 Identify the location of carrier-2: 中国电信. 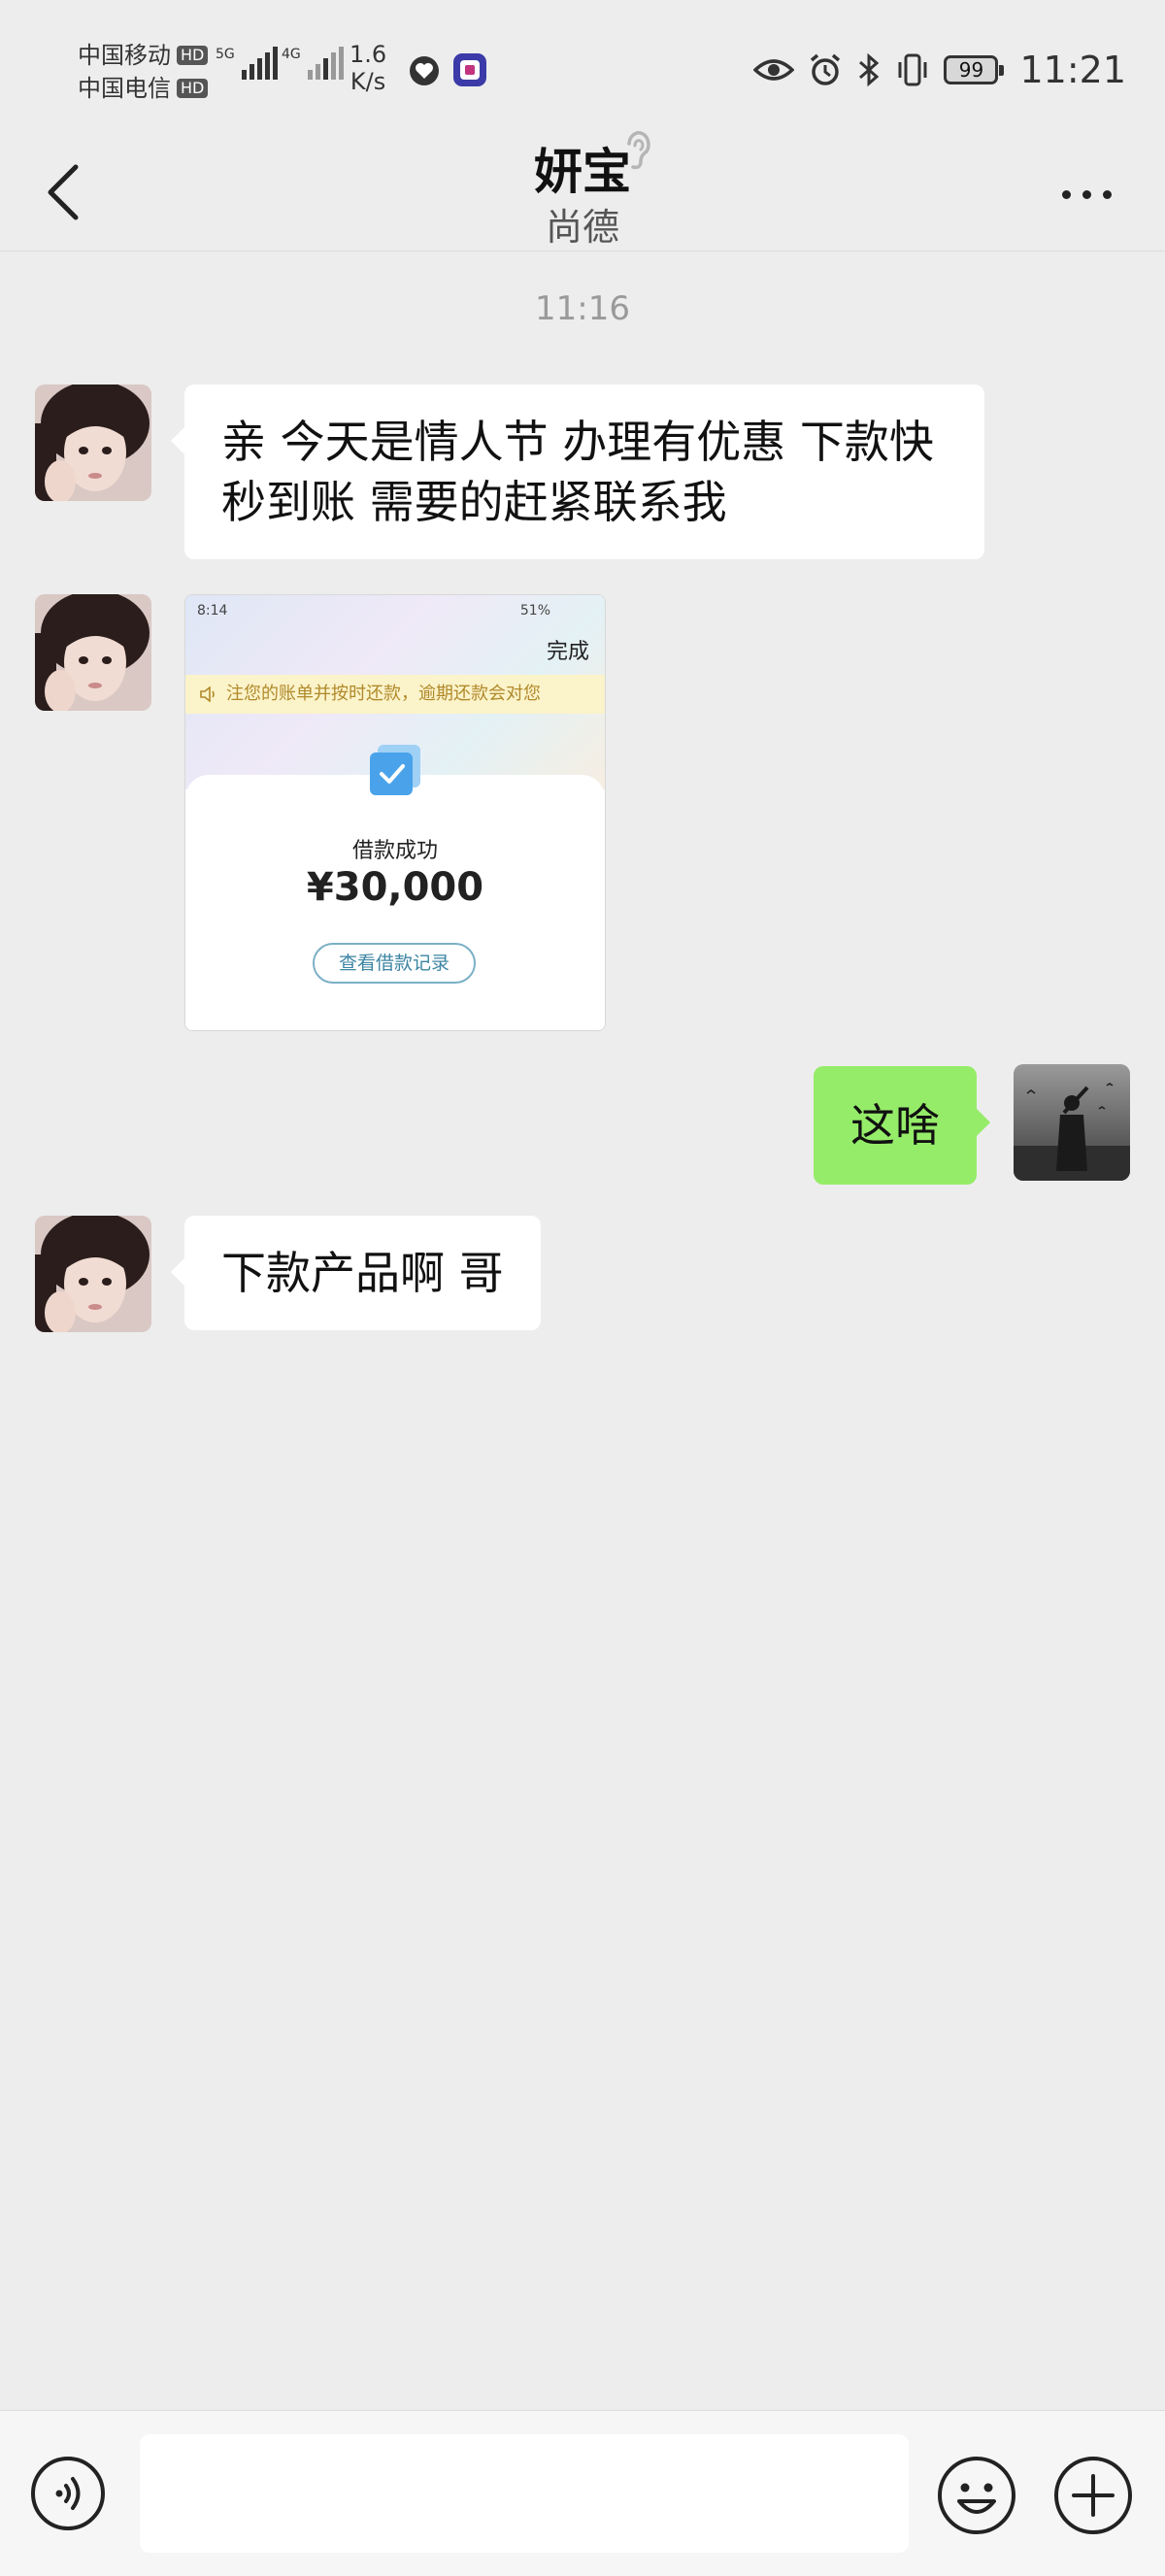
(124, 88).